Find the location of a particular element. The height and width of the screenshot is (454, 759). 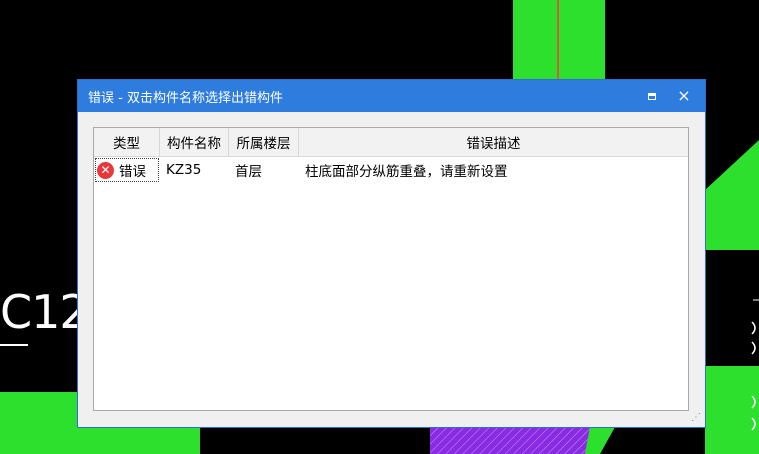

close-button: × is located at coordinates (684, 96).